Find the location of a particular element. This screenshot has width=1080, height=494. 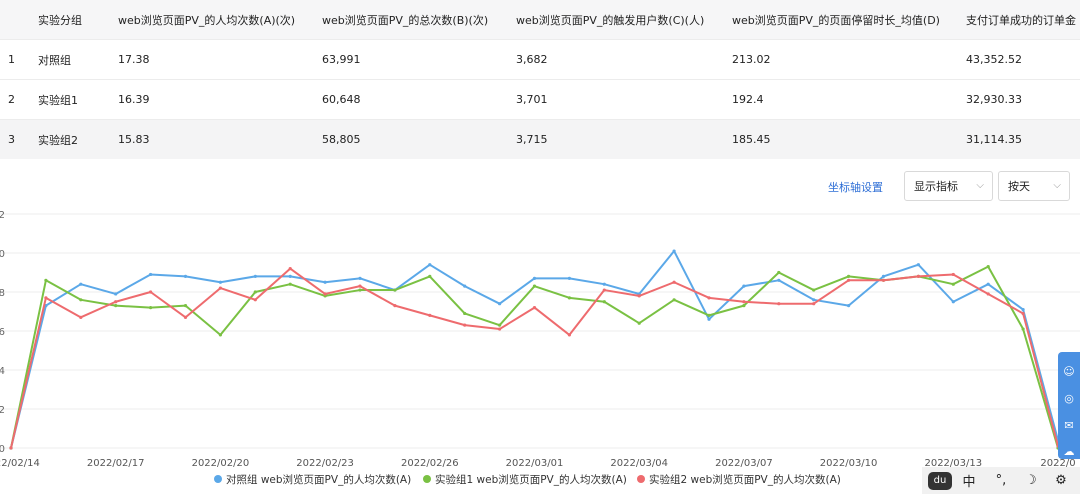

cell-metric-d: 192.4 is located at coordinates (748, 99).